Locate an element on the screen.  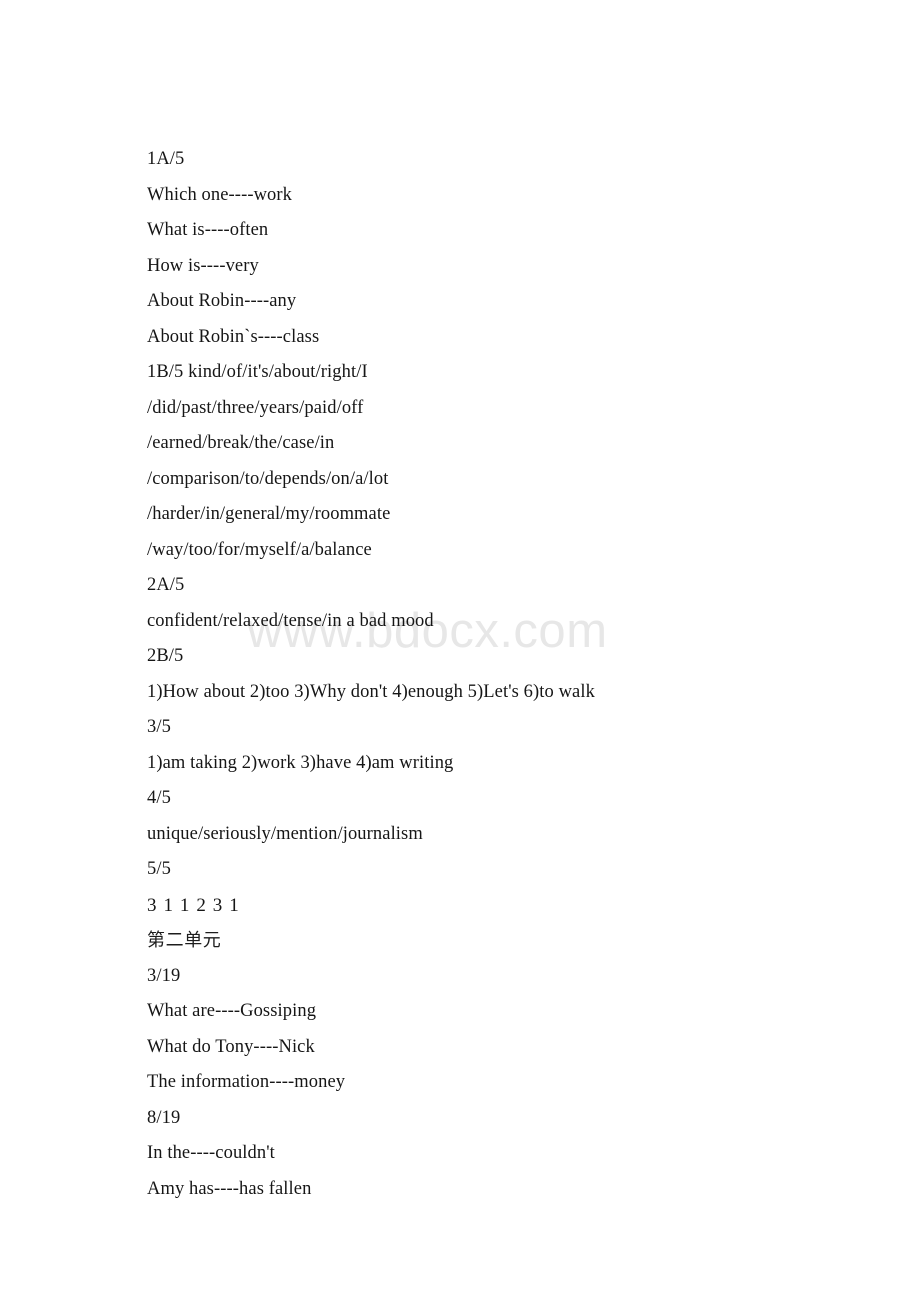
text-line: 第二单元 is located at coordinates (184, 940).